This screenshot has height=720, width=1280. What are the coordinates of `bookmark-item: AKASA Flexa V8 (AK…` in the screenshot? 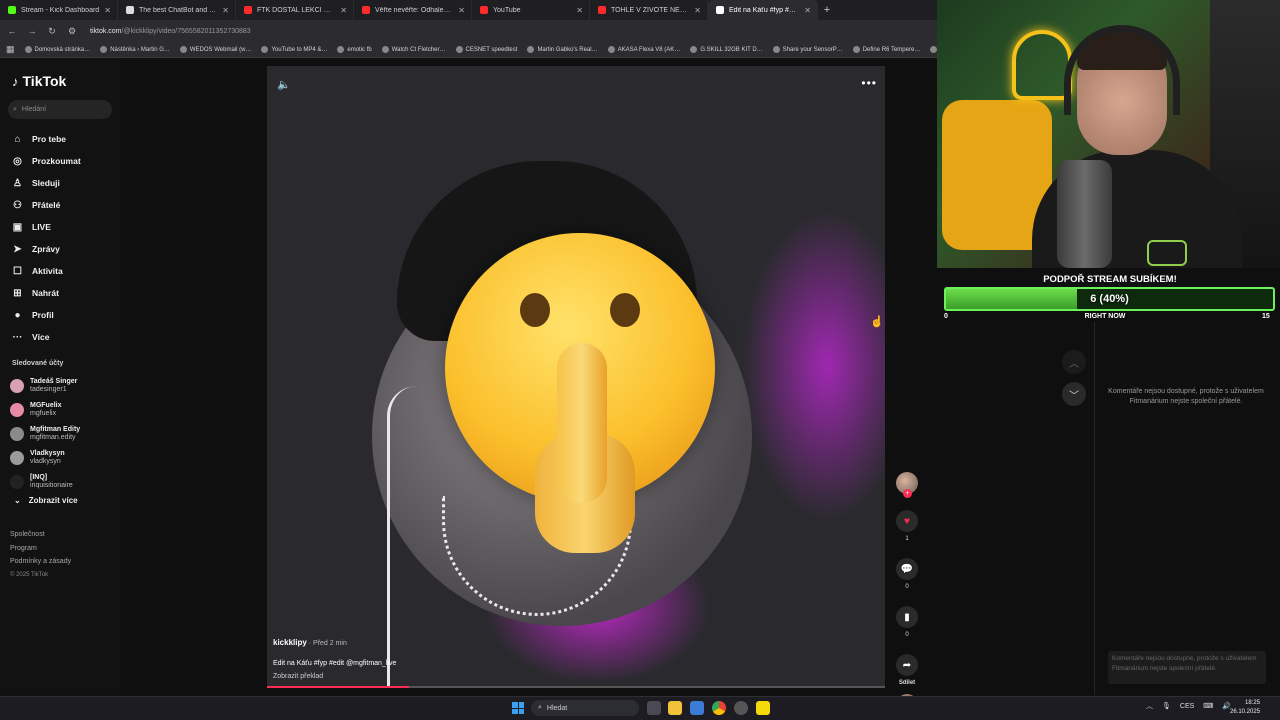 It's located at (643, 49).